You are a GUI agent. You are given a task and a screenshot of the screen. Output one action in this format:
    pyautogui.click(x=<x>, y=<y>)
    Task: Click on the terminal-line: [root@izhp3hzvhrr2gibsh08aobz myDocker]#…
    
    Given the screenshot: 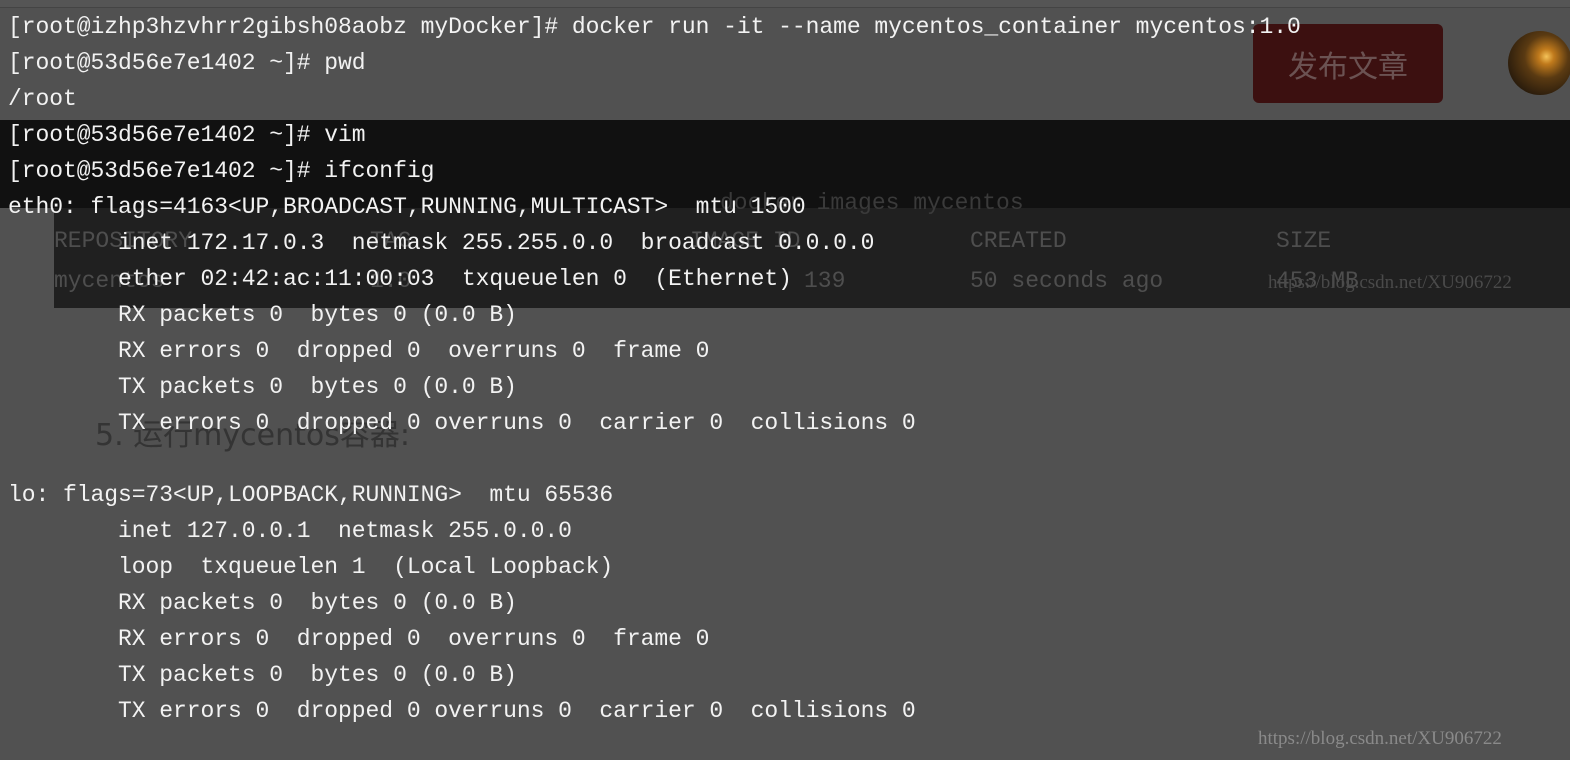 What is the action you would take?
    pyautogui.click(x=654, y=27)
    